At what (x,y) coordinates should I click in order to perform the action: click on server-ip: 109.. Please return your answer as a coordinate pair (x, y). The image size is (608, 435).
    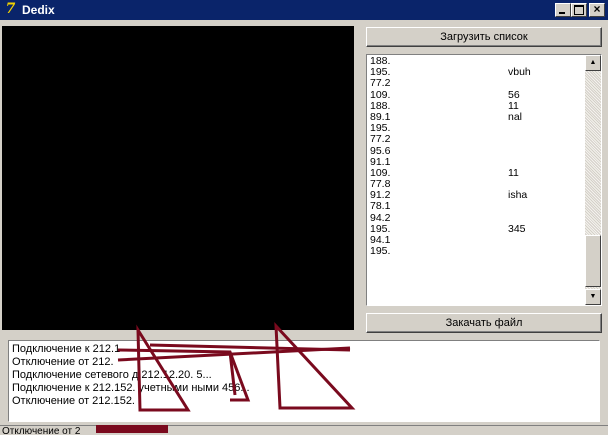
    Looking at the image, I should click on (380, 94).